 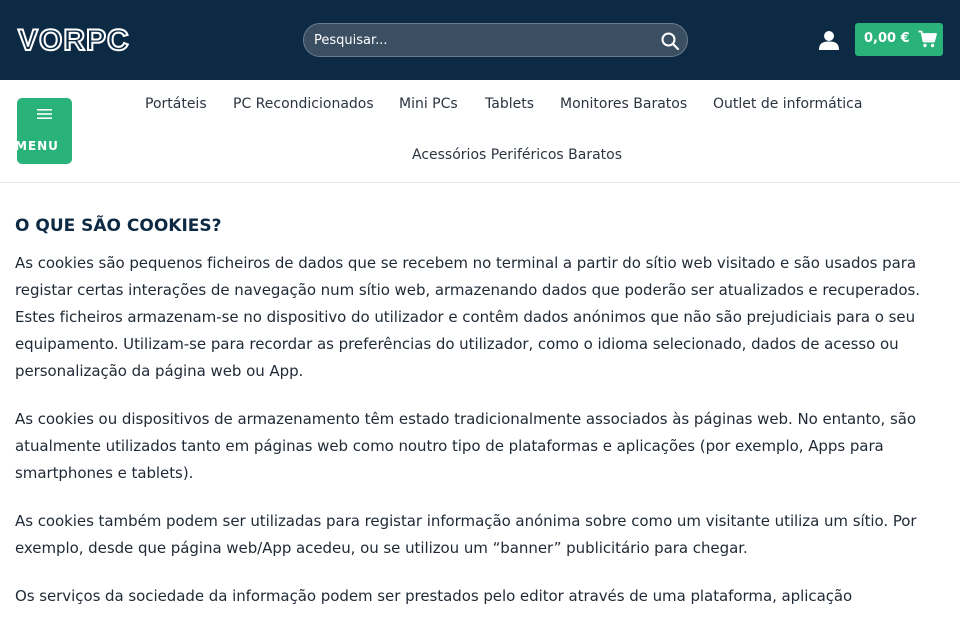 I want to click on nav-item-monitores-baratos: Monitores Baratos, so click(x=623, y=104).